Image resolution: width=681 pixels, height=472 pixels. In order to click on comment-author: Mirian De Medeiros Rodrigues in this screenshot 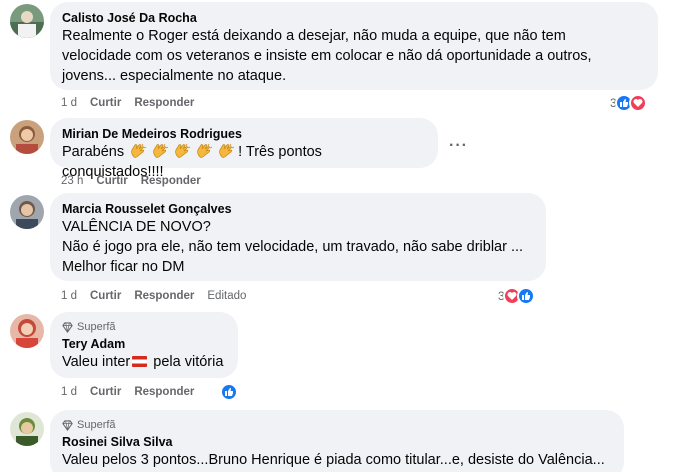, I will do `click(244, 134)`.